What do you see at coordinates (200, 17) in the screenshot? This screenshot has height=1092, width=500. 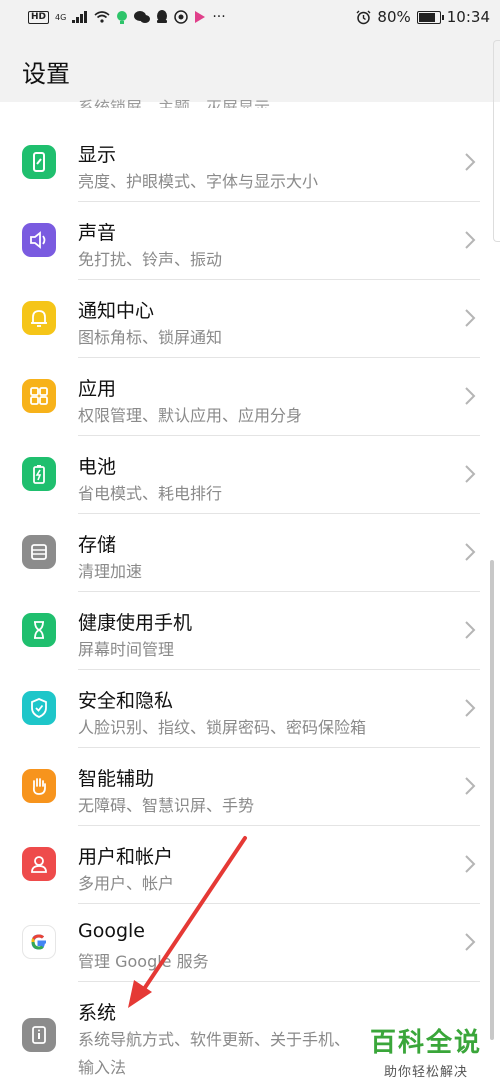 I see `video-app-icon` at bounding box center [200, 17].